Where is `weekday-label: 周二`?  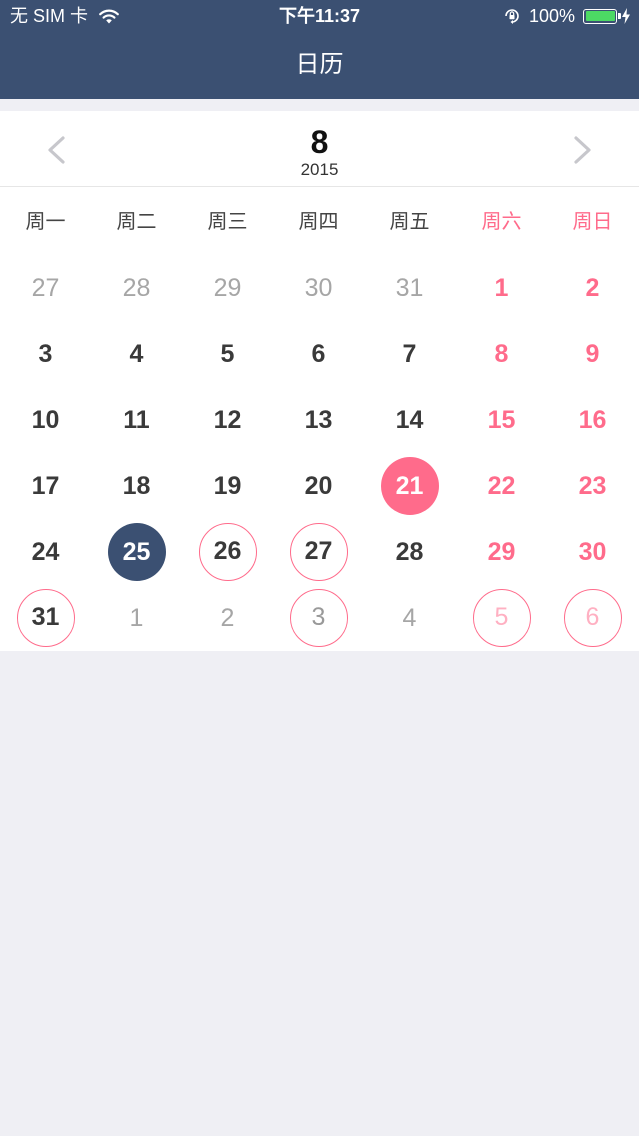
weekday-label: 周二 is located at coordinates (136, 222).